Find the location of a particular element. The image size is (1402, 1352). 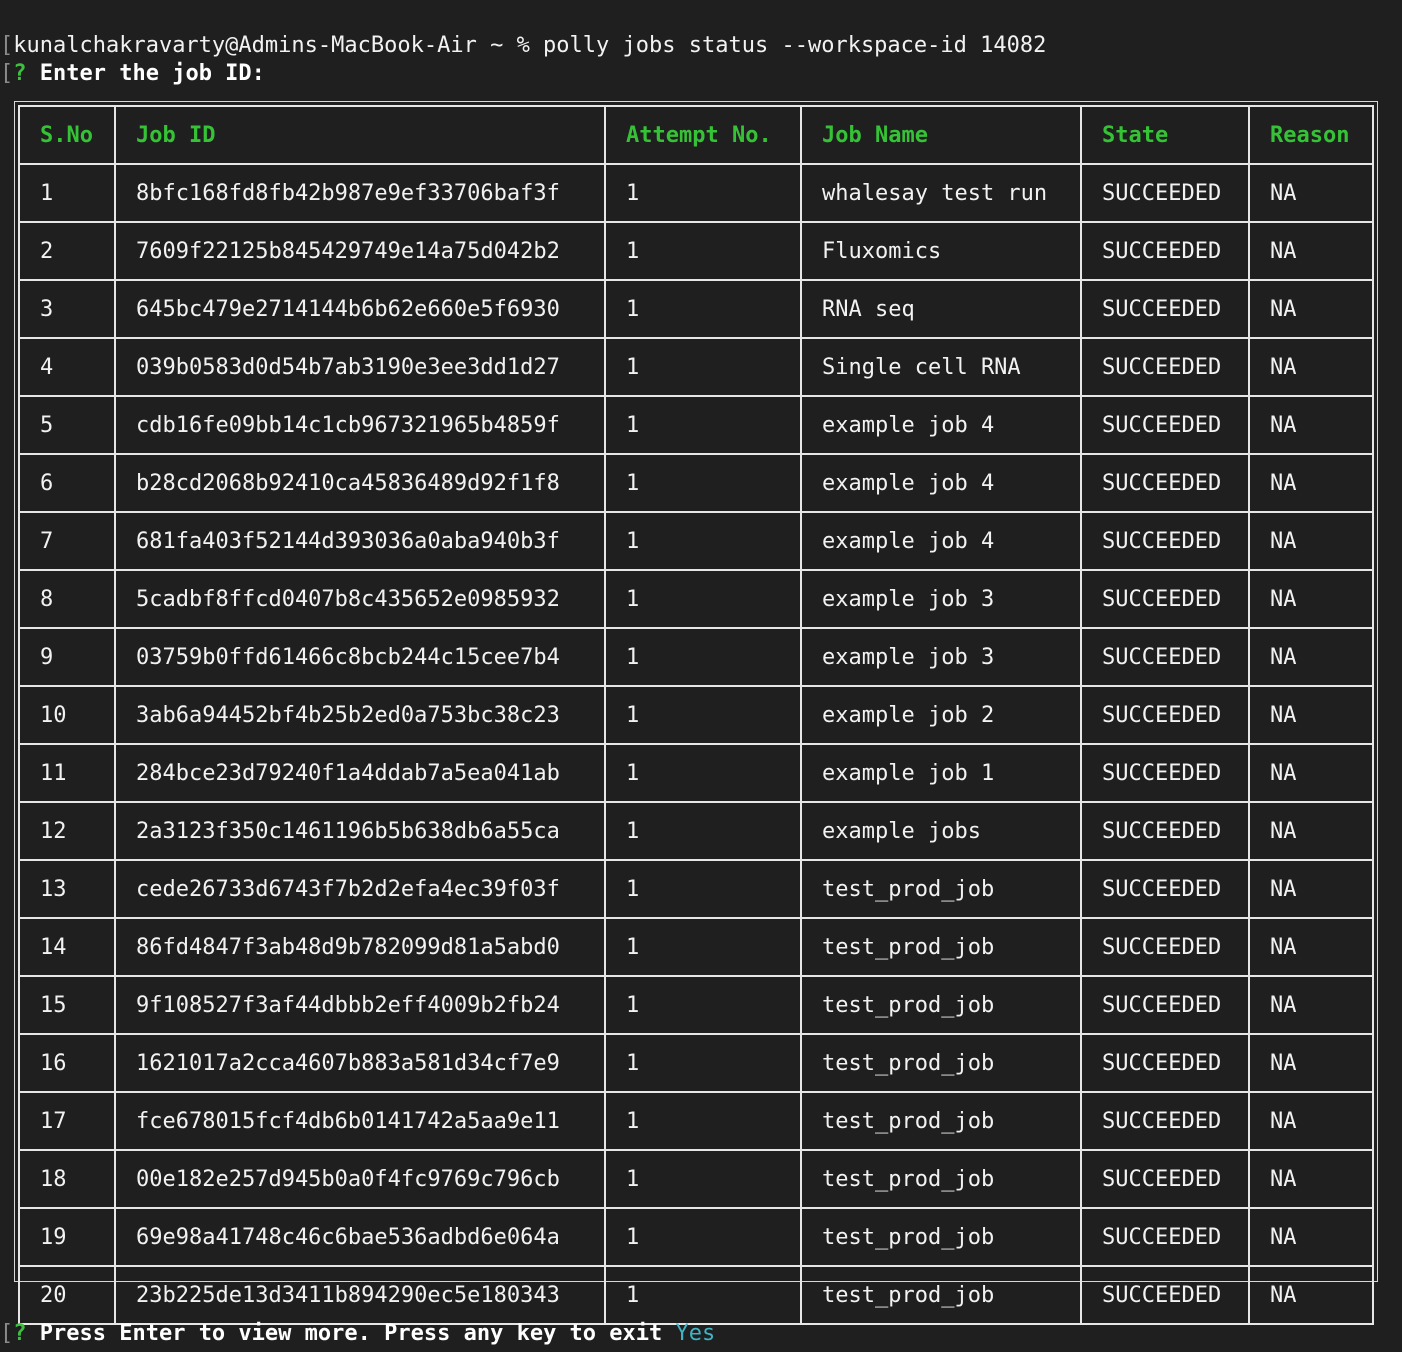

cell-sno: 16 is located at coordinates (67, 1063).